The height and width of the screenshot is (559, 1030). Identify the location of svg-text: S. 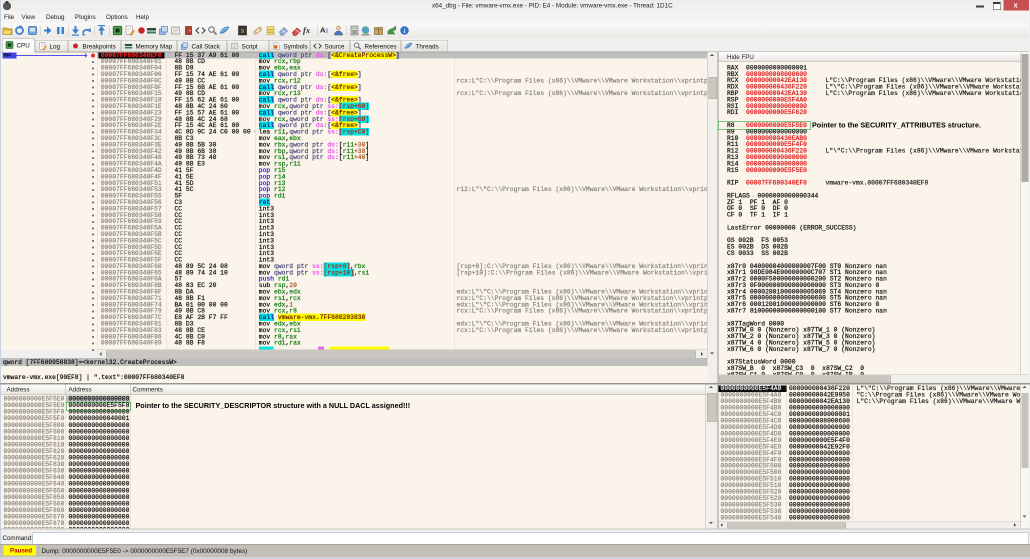
(243, 31).